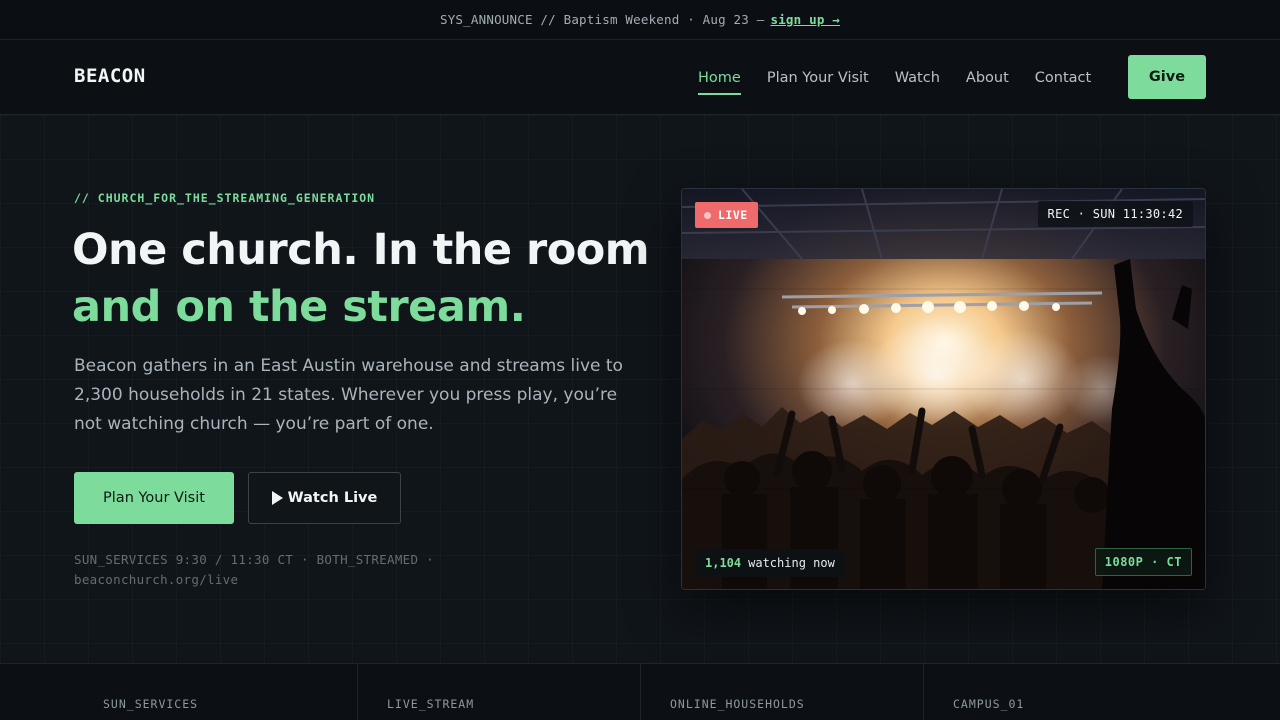 This screenshot has height=720, width=1280. Describe the element at coordinates (719, 77) in the screenshot. I see `nav-link-home: Home` at that location.